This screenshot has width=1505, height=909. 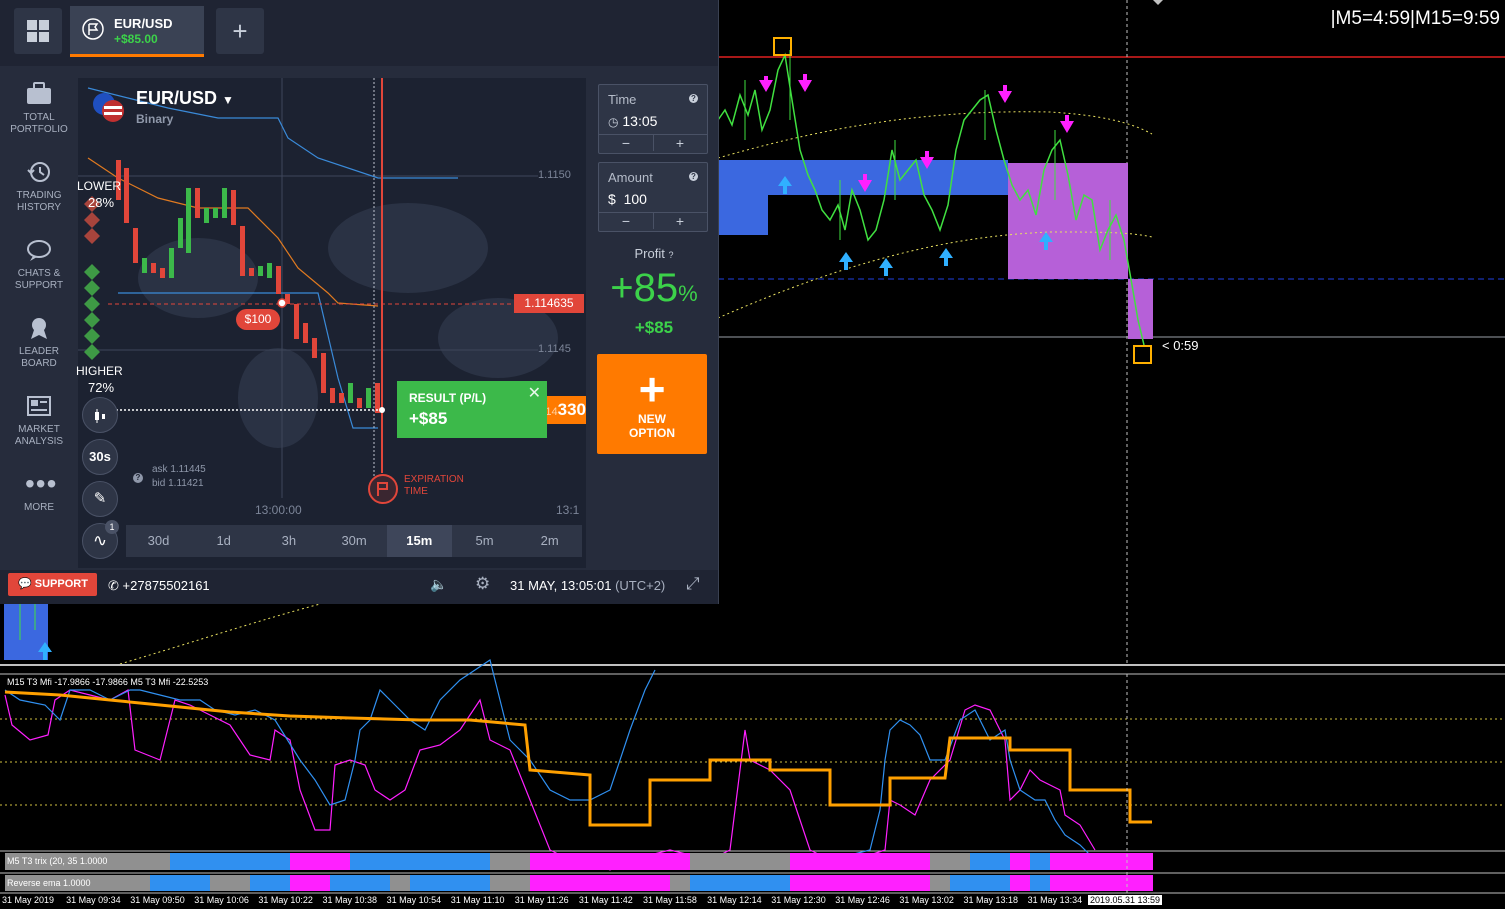 I want to click on time-value-text: 13:05, so click(x=640, y=121).